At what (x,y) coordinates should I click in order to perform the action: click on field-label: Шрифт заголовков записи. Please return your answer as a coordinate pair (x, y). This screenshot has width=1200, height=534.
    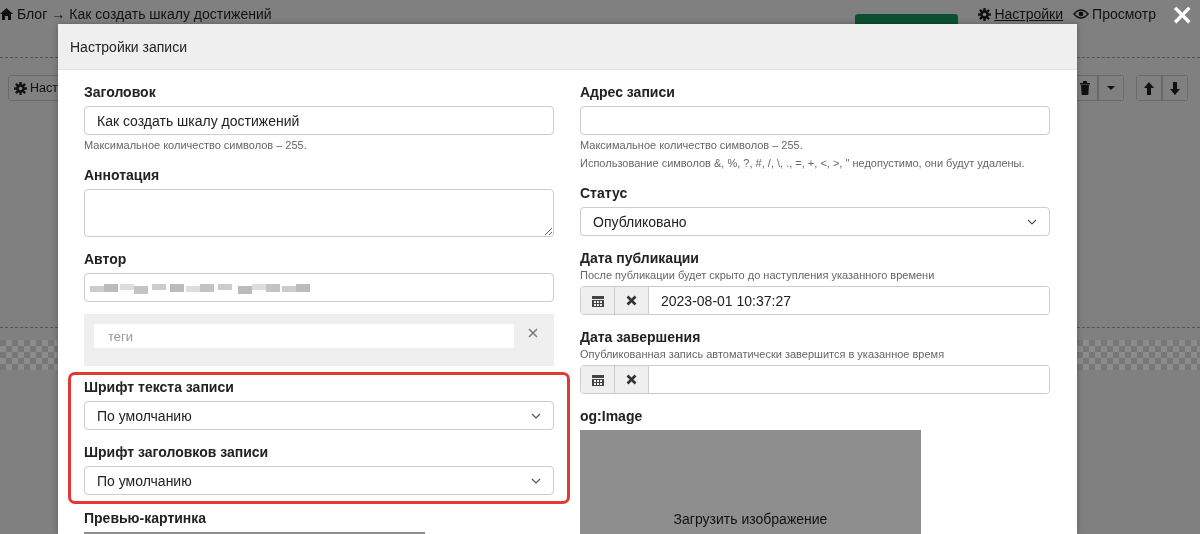
    Looking at the image, I should click on (177, 452).